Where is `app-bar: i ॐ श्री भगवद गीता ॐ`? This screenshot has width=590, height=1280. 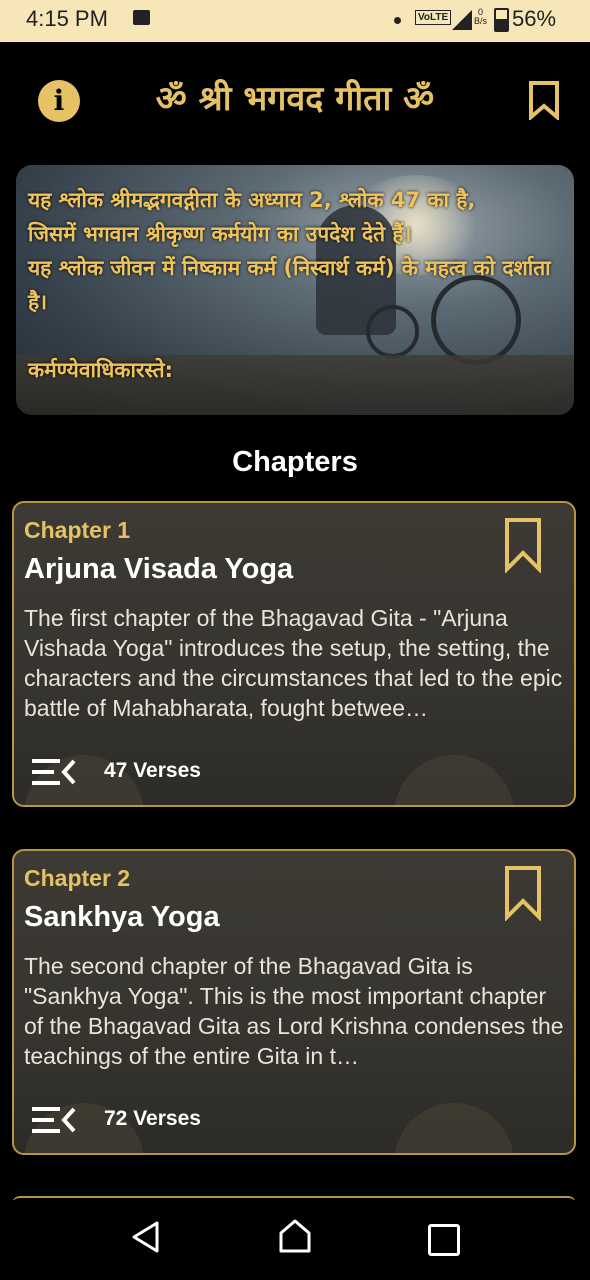 app-bar: i ॐ श्री भगवद गीता ॐ is located at coordinates (295, 102).